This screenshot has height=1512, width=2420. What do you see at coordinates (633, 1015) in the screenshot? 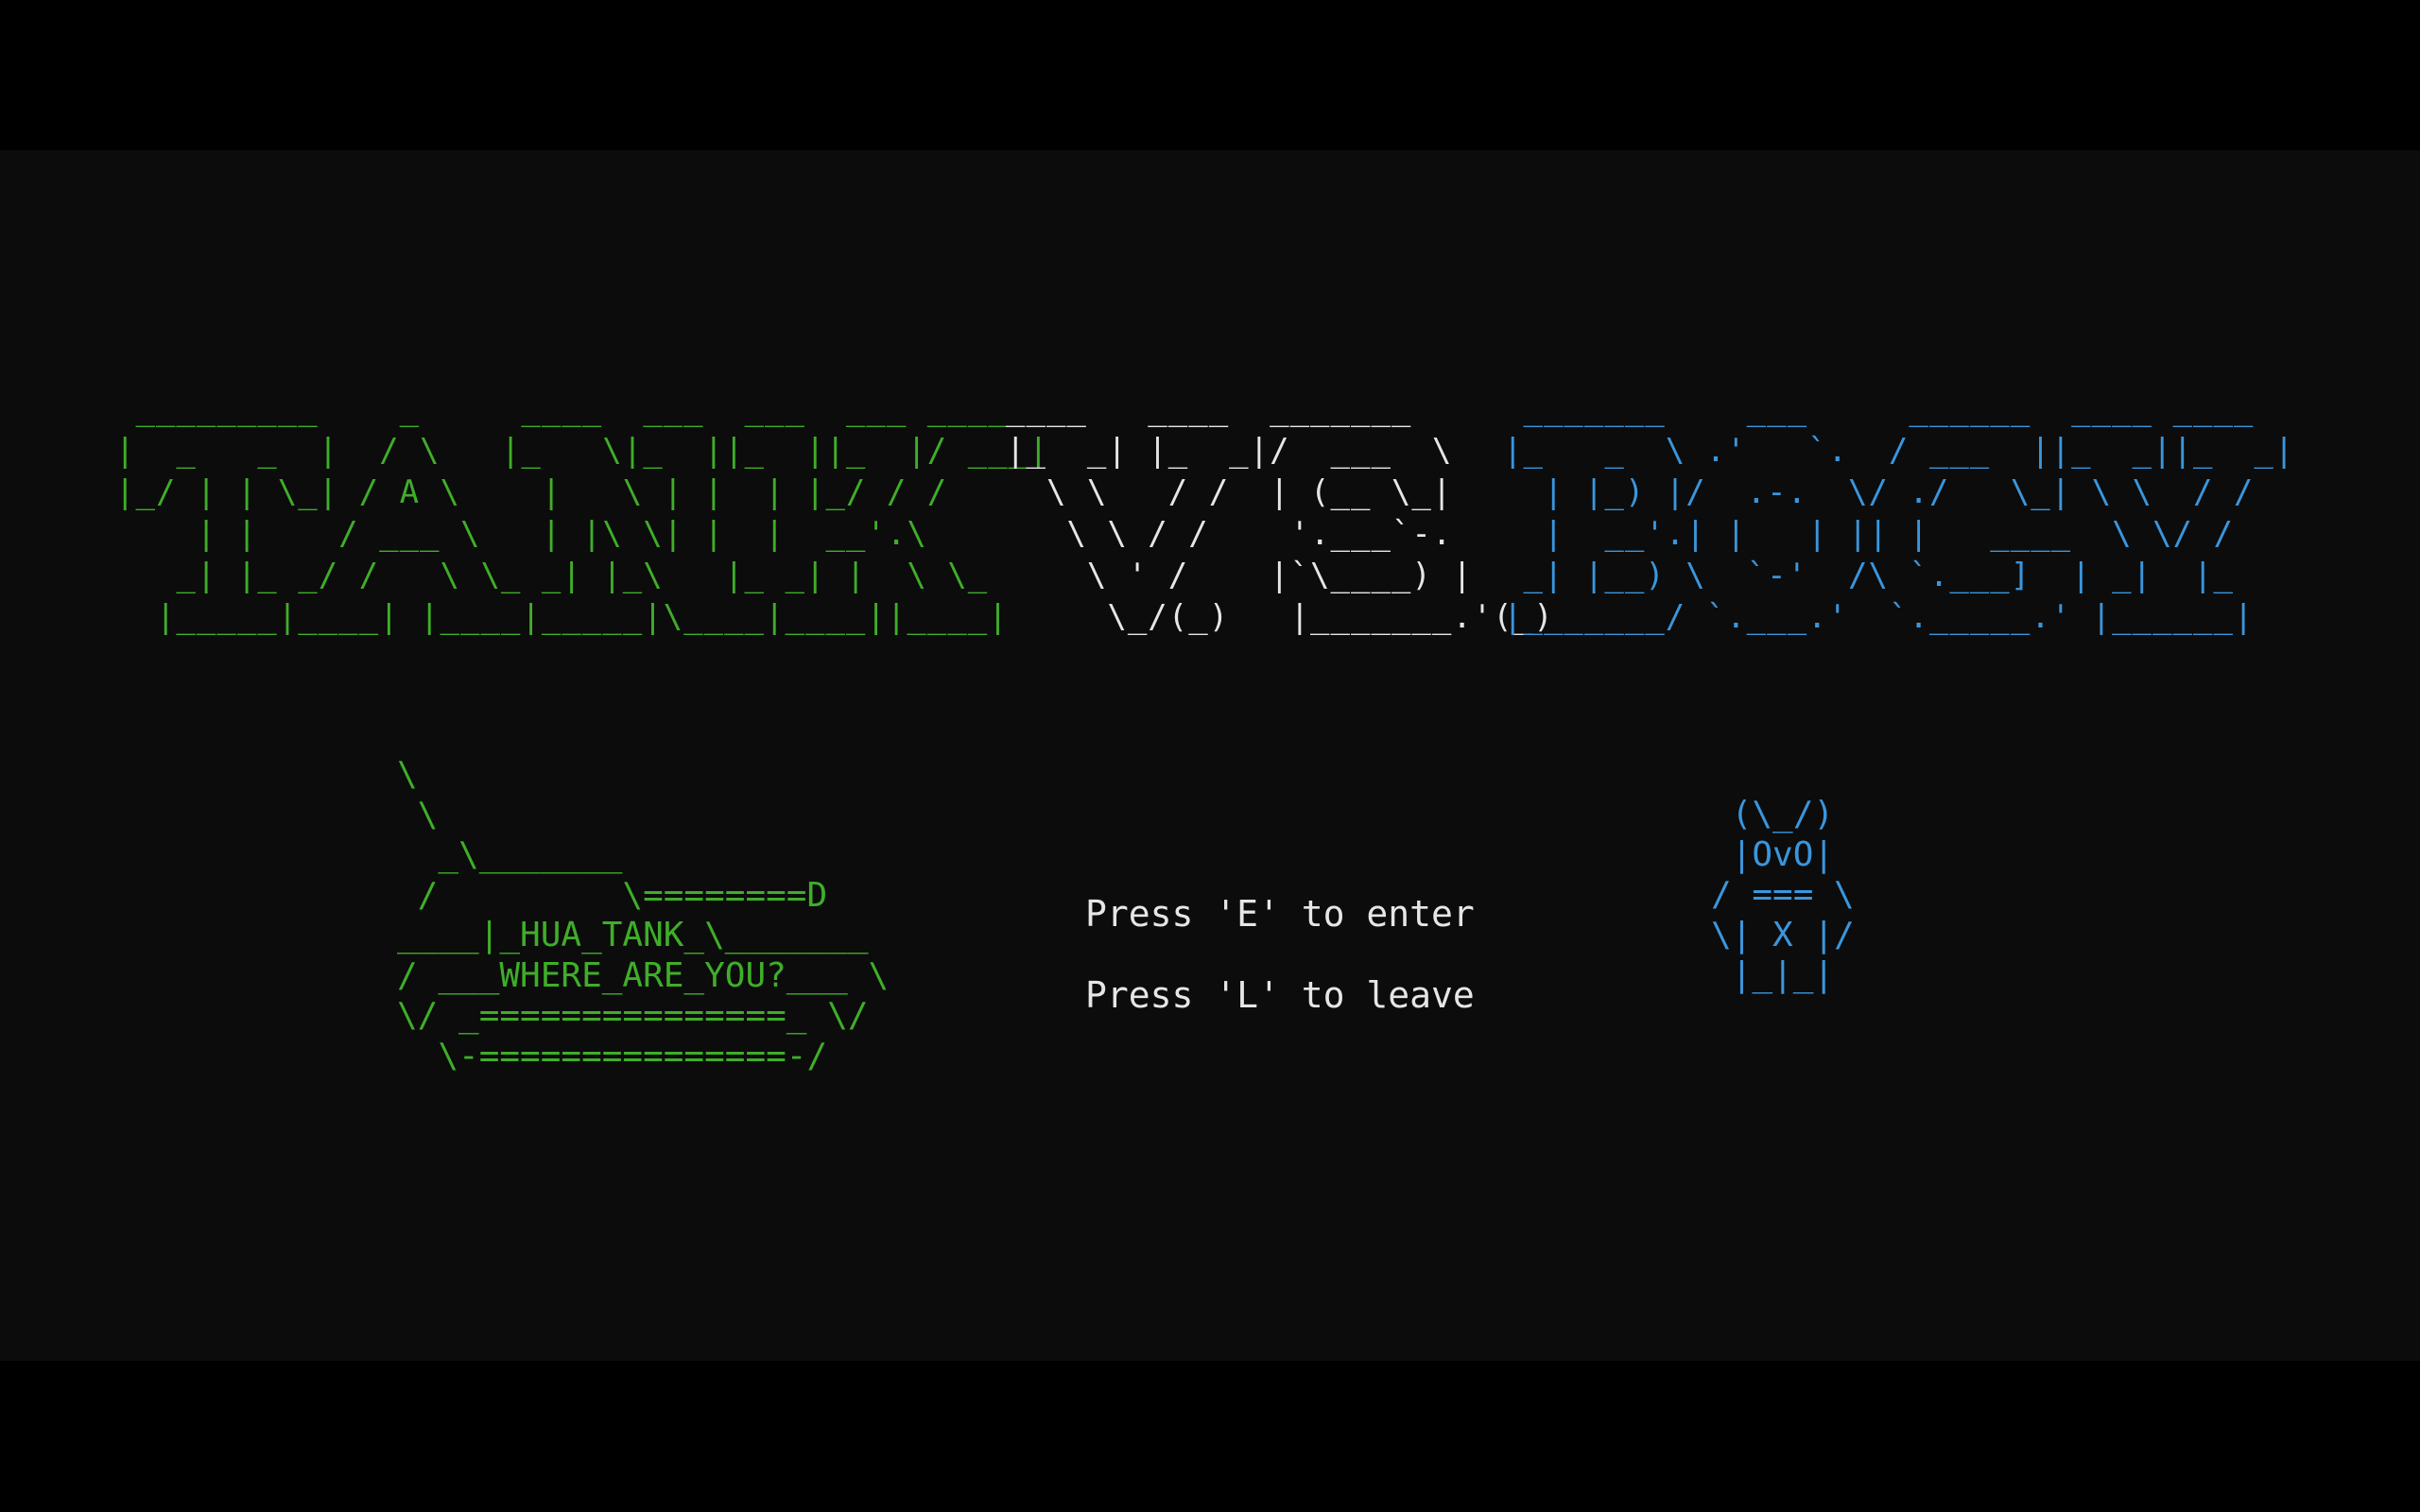
I see `tank-art-line: \/ _===============_ \/` at bounding box center [633, 1015].